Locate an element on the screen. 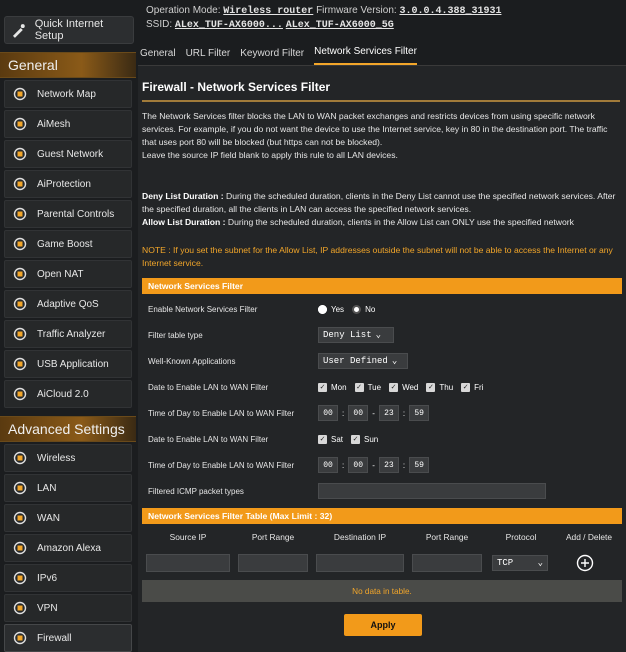  usb-app-icon is located at coordinates (20, 364).